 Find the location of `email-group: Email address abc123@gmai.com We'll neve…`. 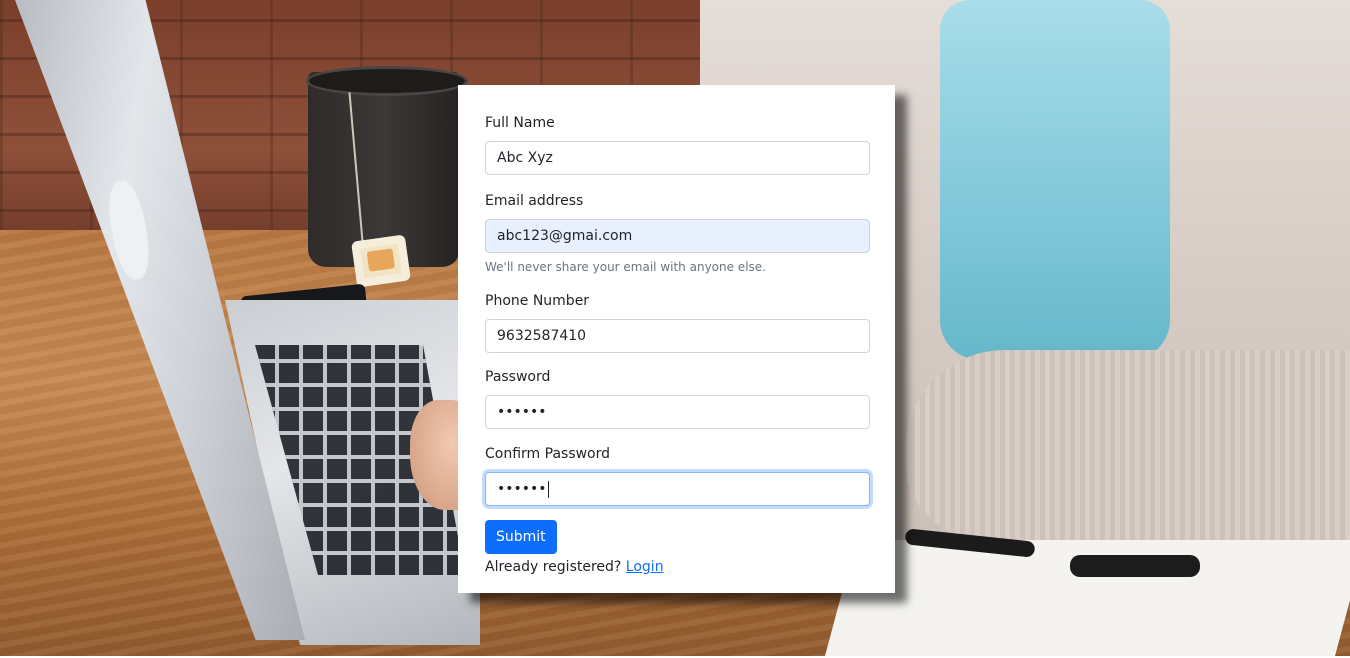

email-group: Email address abc123@gmai.com We'll neve… is located at coordinates (677, 233).